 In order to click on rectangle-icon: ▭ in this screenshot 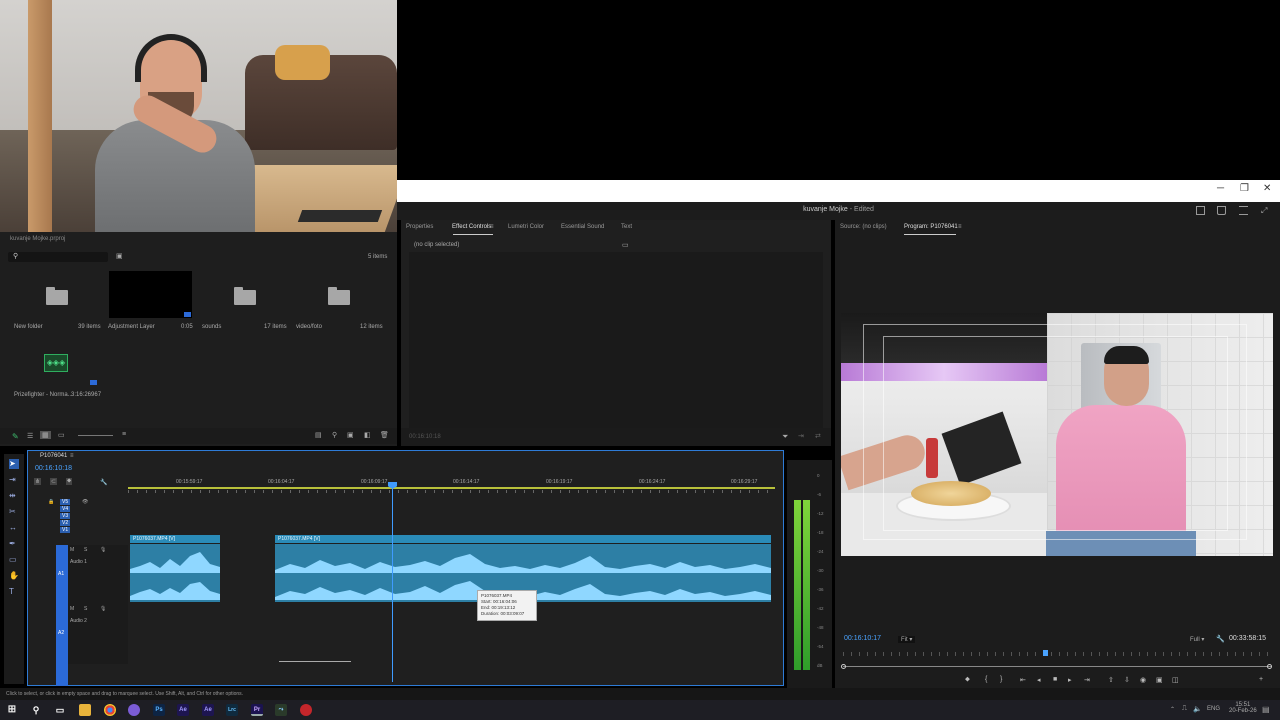, I will do `click(14, 560)`.